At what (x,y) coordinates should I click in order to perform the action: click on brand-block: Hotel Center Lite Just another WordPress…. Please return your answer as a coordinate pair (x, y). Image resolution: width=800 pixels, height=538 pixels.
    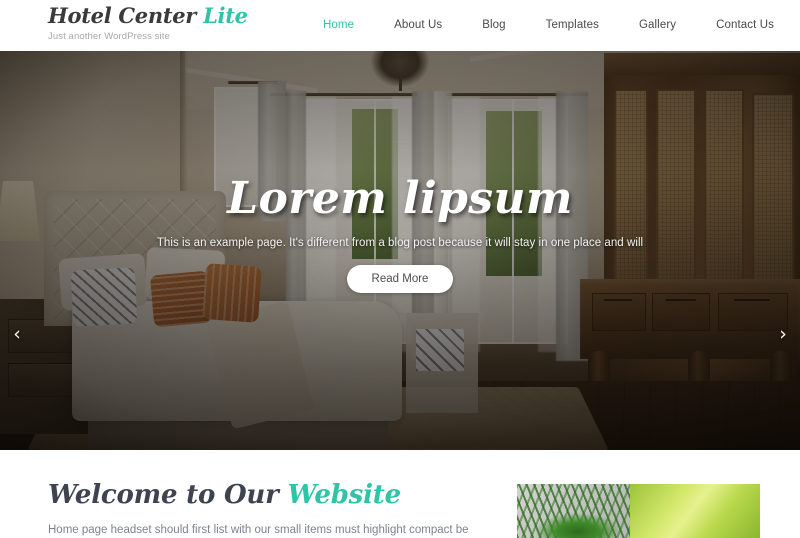
    Looking at the image, I should click on (148, 24).